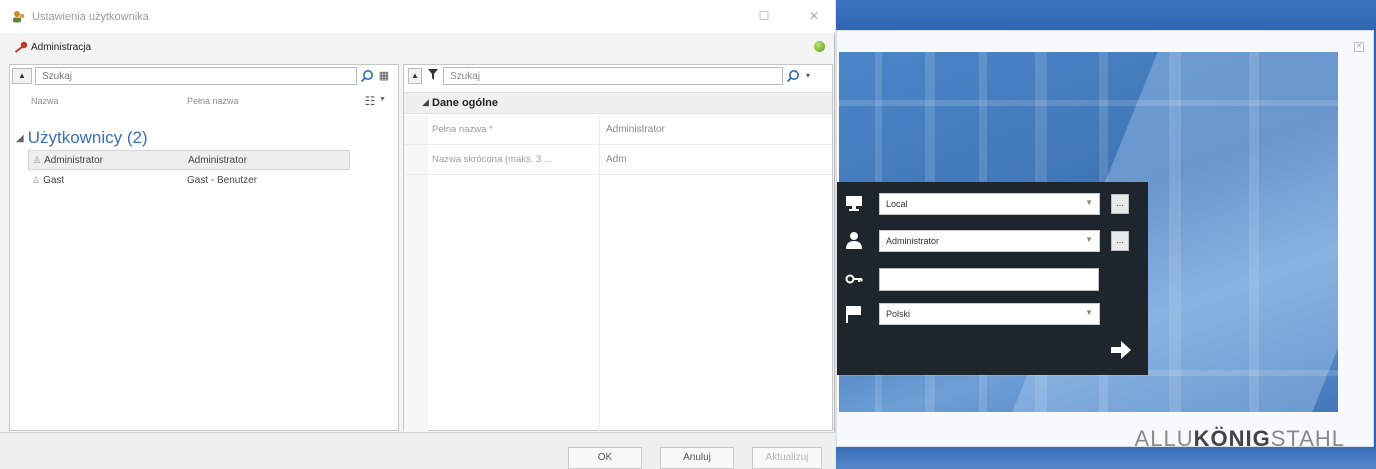  What do you see at coordinates (697, 458) in the screenshot?
I see `cancel-button: Anuluj` at bounding box center [697, 458].